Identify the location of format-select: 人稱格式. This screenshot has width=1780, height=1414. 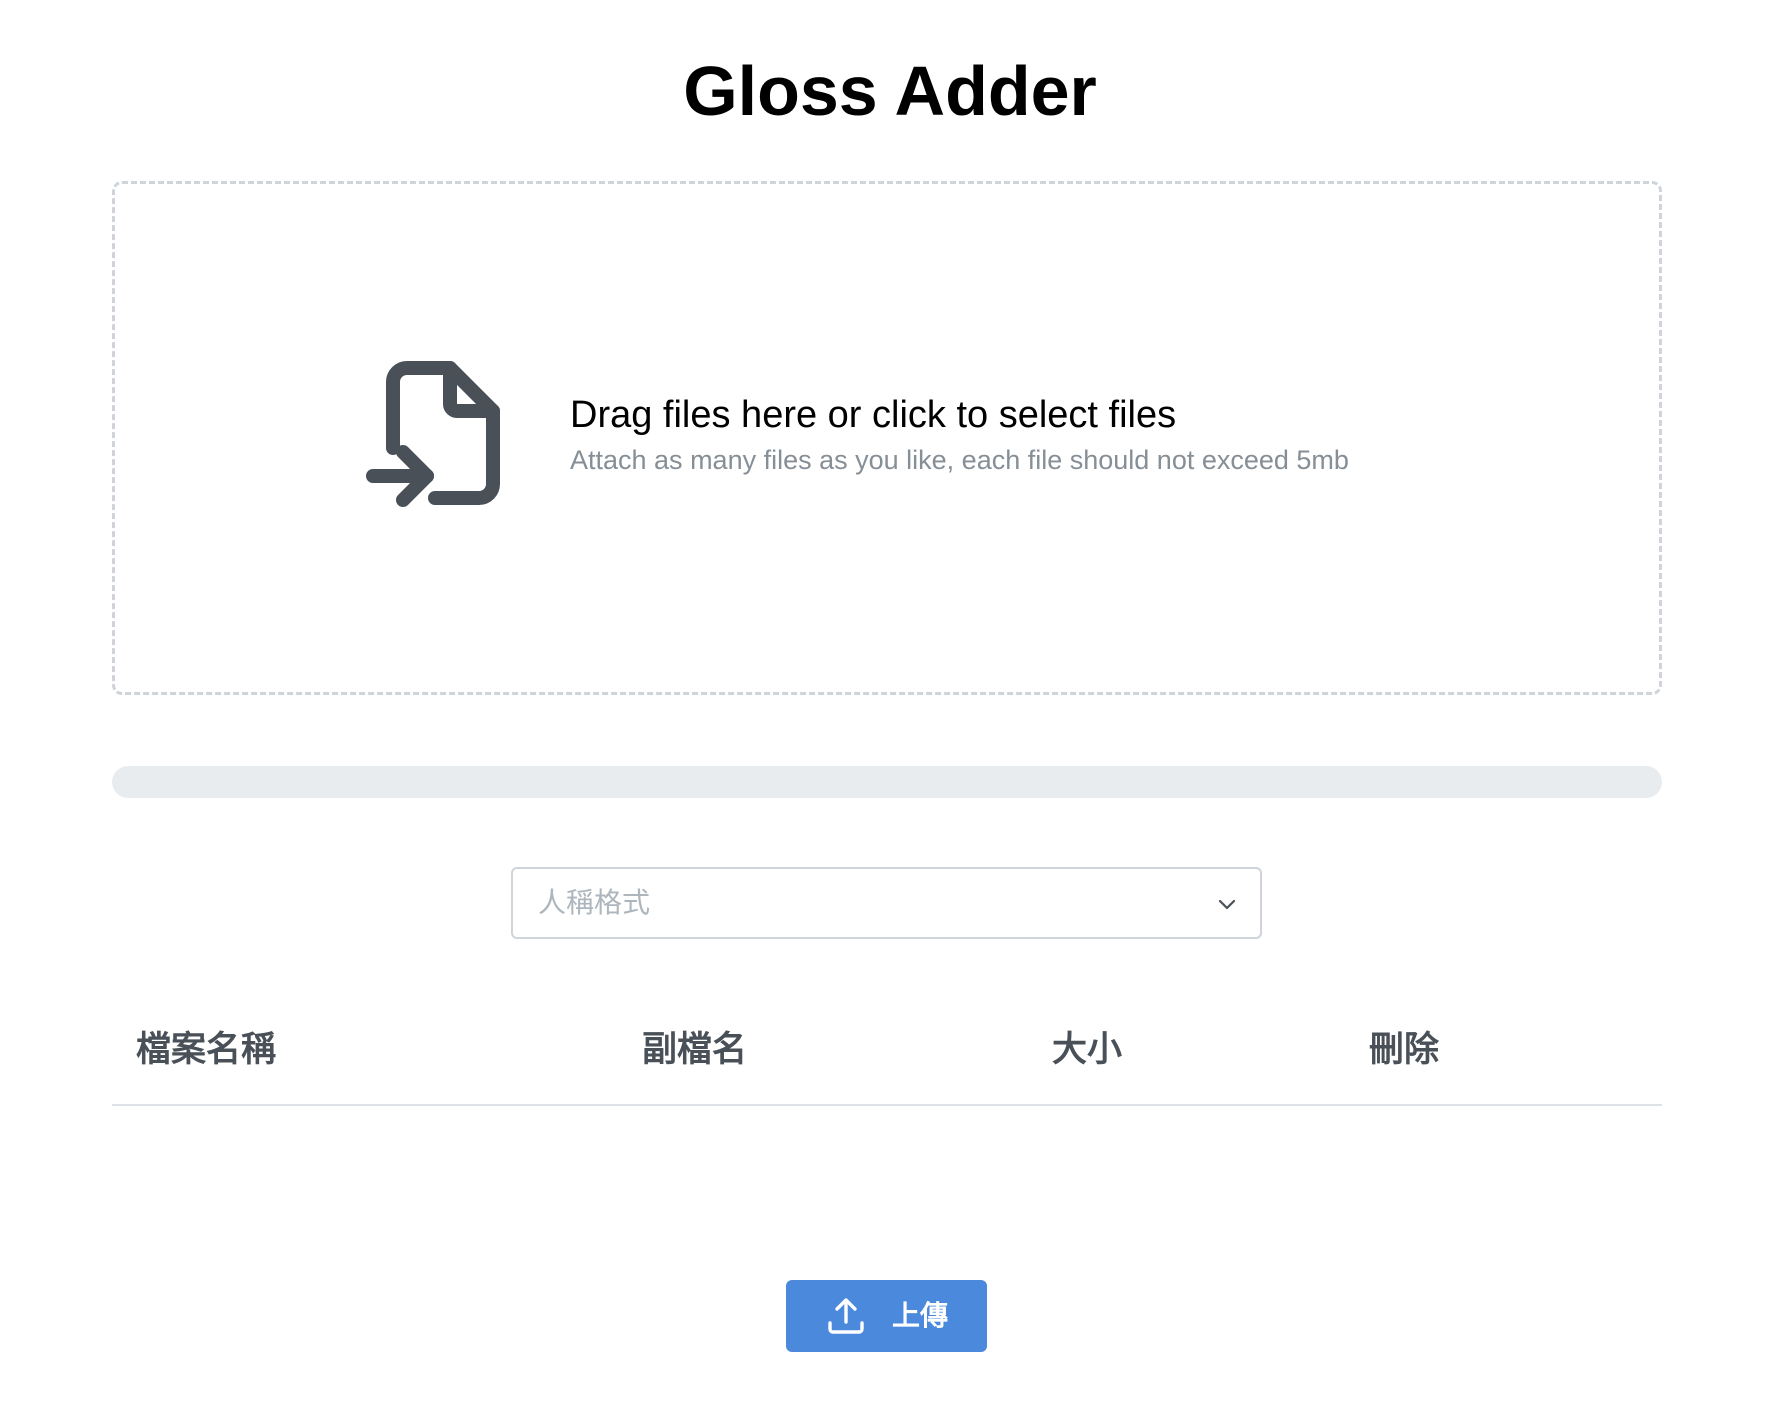
(886, 903).